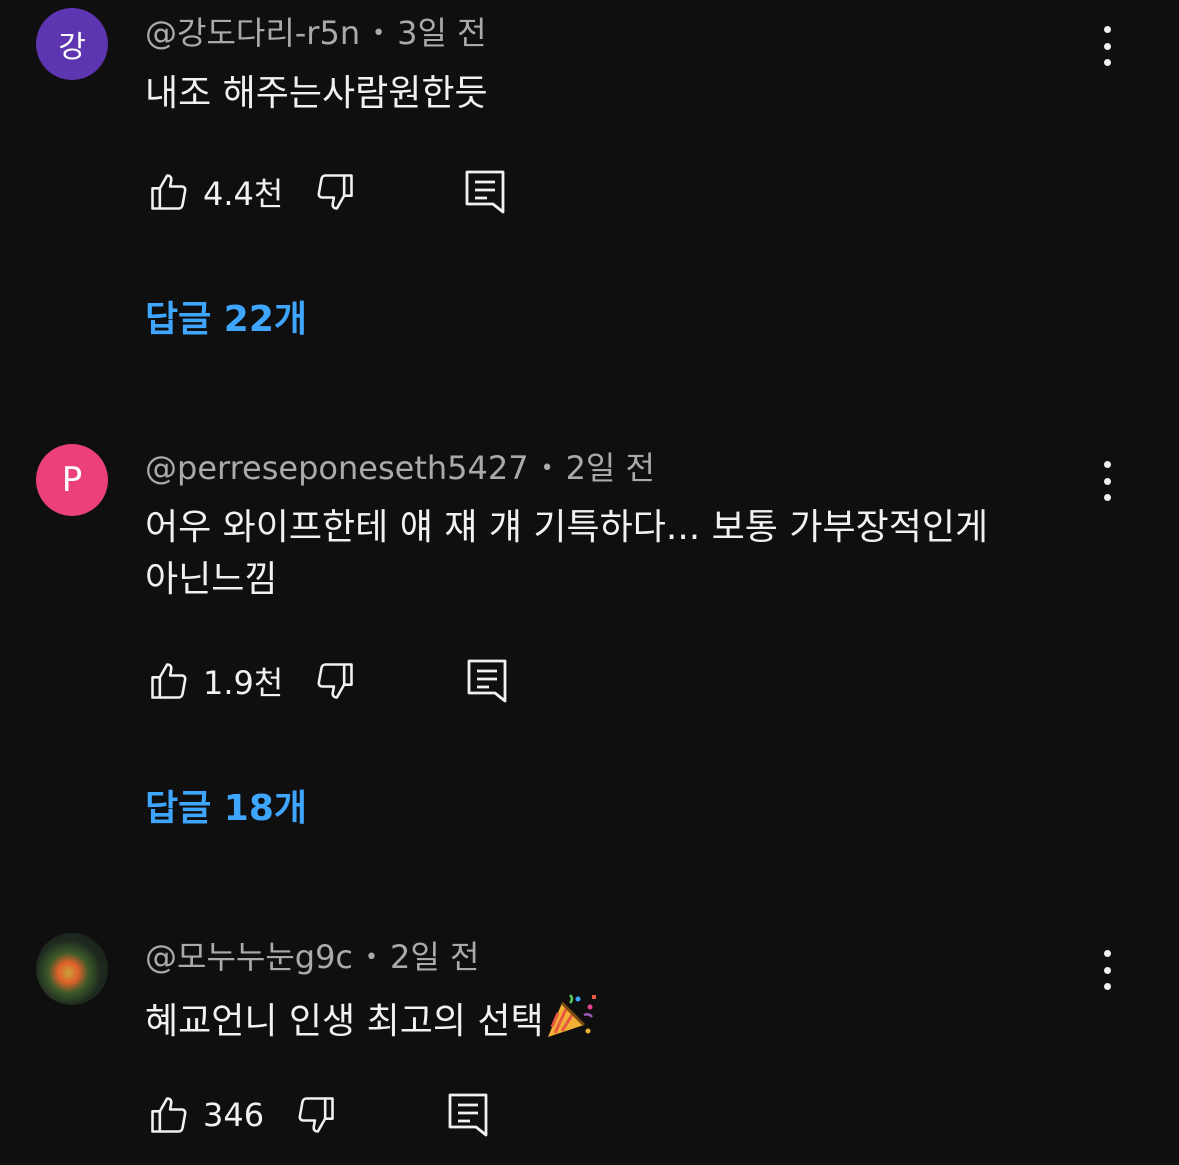 The height and width of the screenshot is (1165, 1179). Describe the element at coordinates (243, 683) in the screenshot. I see `like-count: 1.9천` at that location.